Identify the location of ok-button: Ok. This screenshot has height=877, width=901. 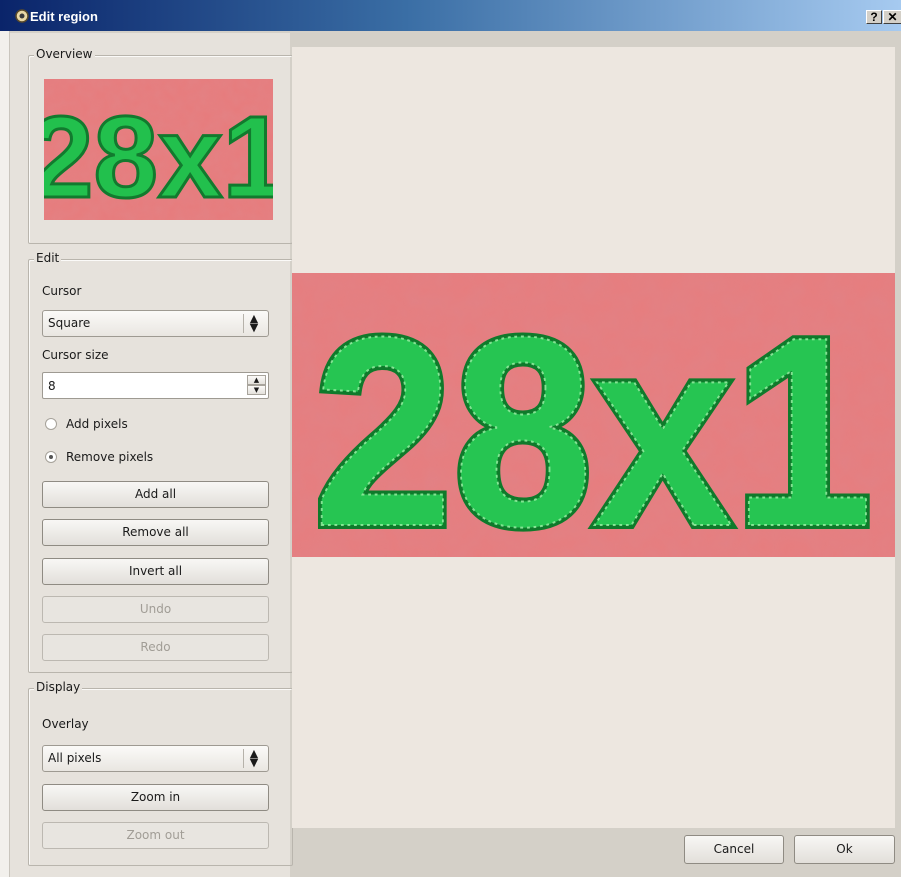
(844, 849).